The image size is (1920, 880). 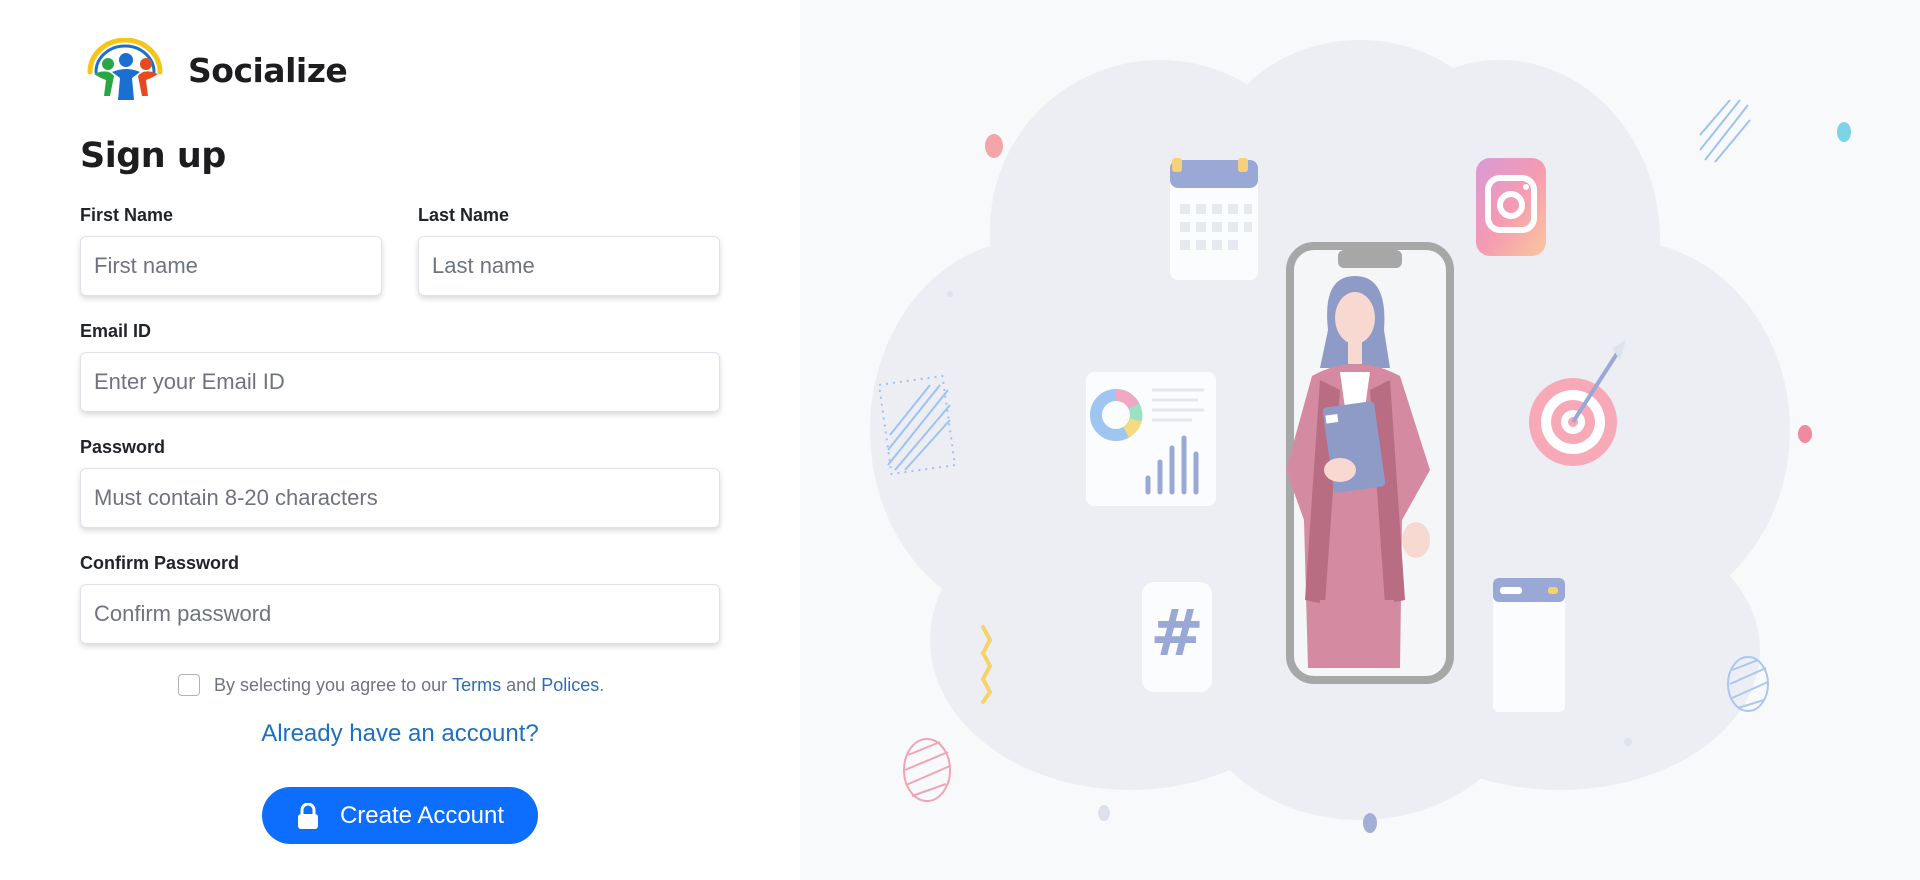 What do you see at coordinates (1151, 439) in the screenshot?
I see `chart-card` at bounding box center [1151, 439].